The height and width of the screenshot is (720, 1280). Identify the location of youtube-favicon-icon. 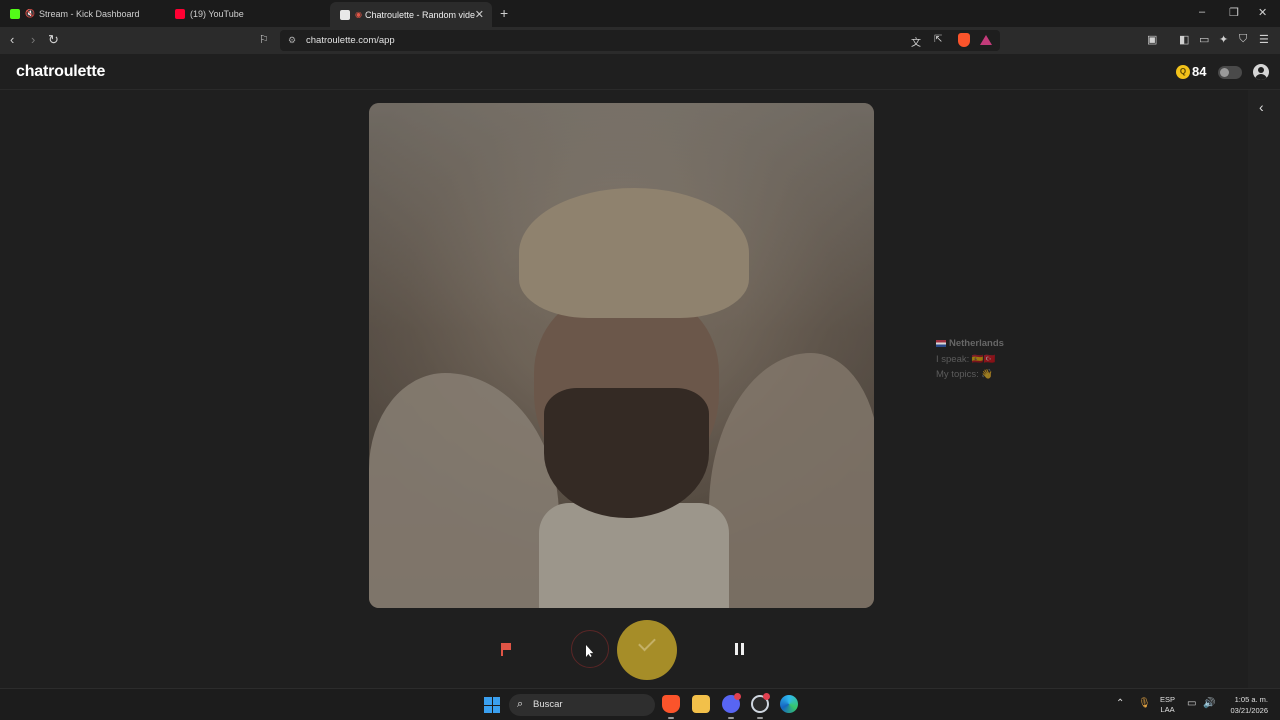
(180, 13).